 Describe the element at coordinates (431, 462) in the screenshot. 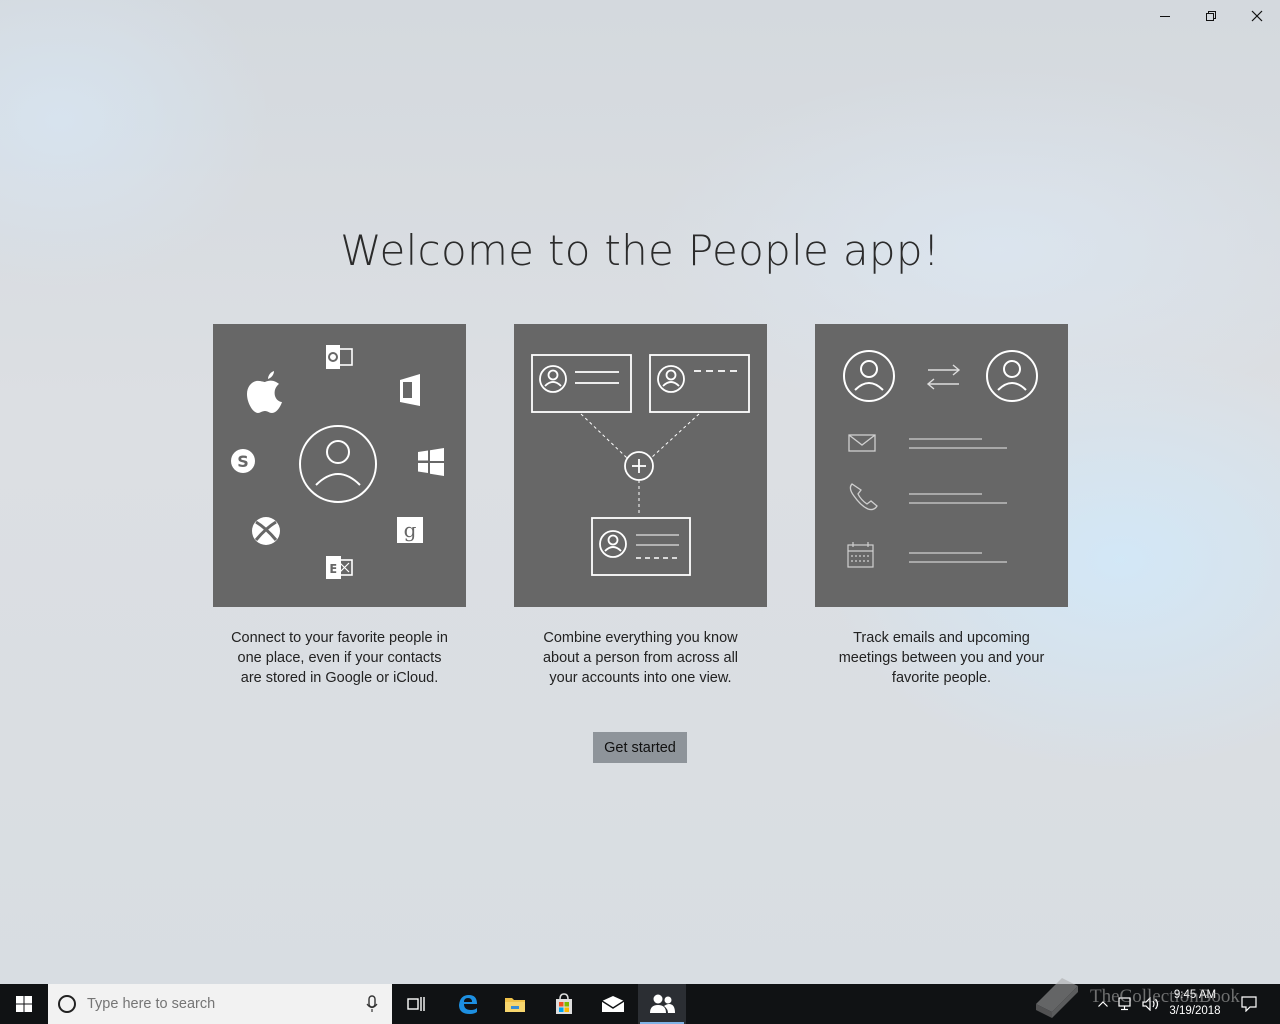

I see `windows-icon` at that location.